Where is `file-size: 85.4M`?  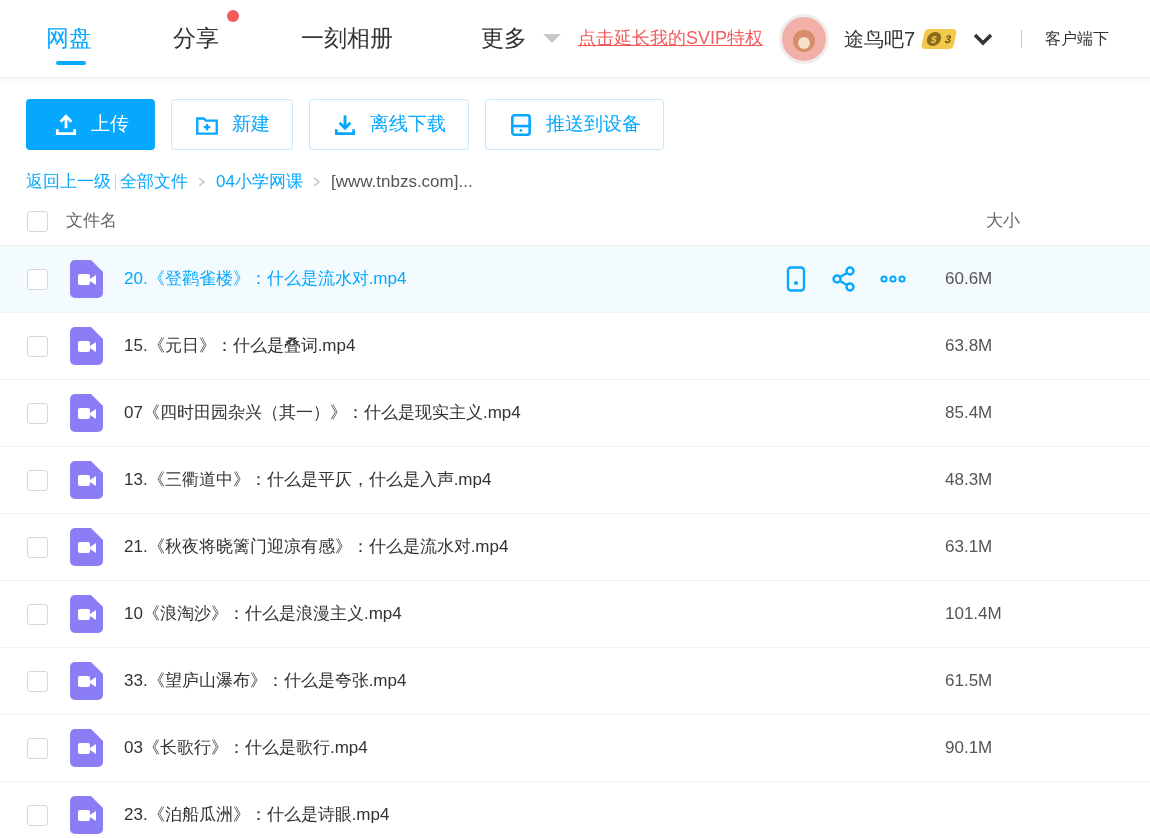
file-size: 85.4M is located at coordinates (969, 413).